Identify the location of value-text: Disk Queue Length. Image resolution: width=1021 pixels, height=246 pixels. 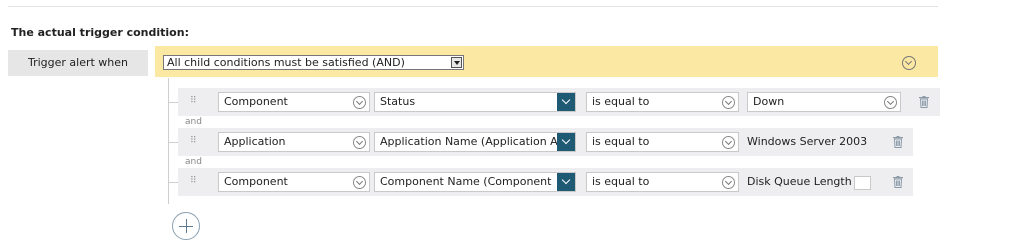
(799, 182).